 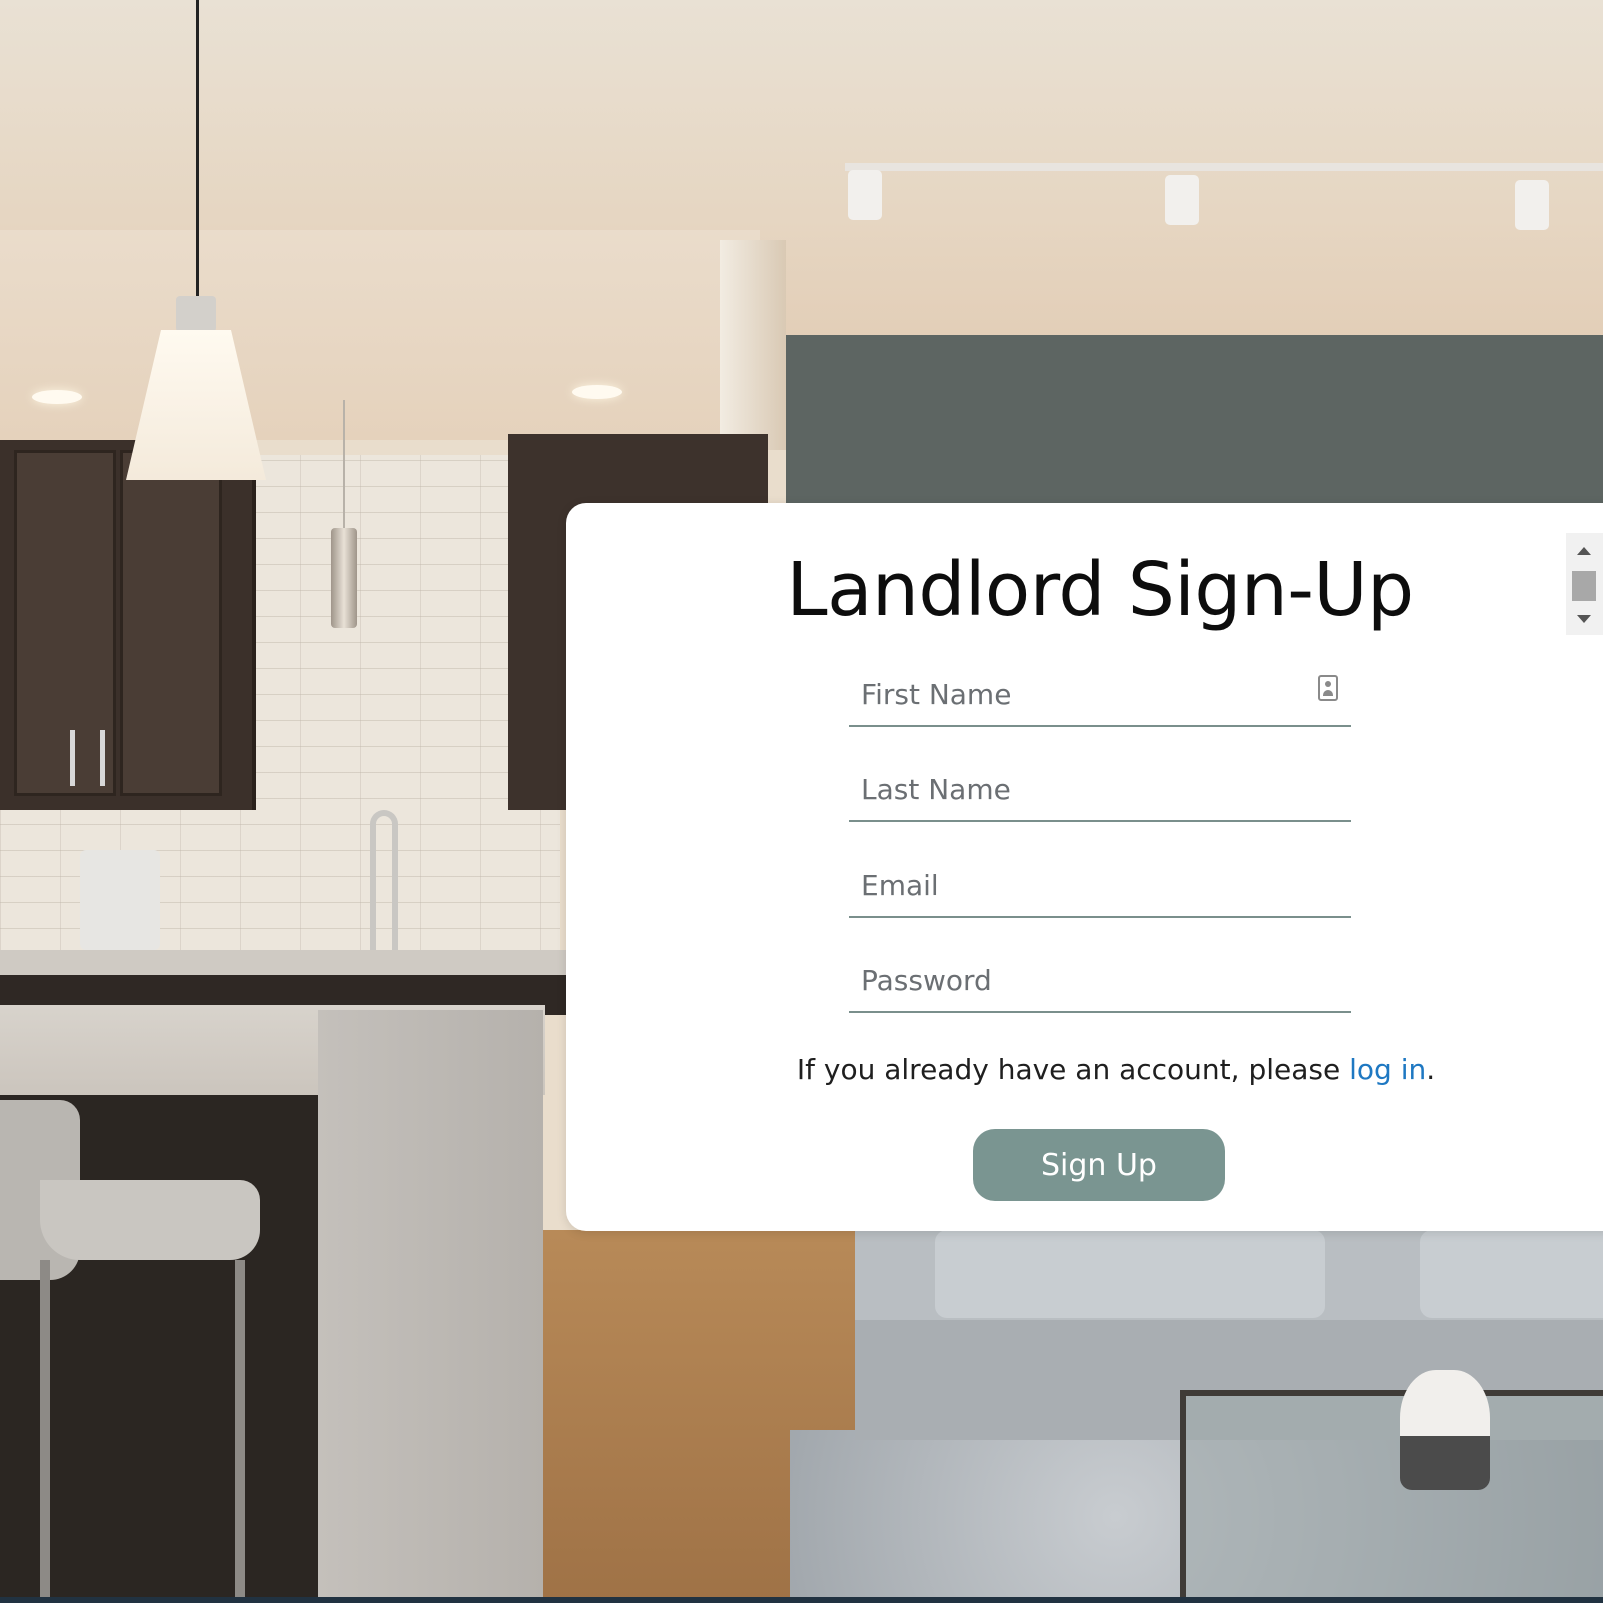 I want to click on faucet, so click(x=384, y=888).